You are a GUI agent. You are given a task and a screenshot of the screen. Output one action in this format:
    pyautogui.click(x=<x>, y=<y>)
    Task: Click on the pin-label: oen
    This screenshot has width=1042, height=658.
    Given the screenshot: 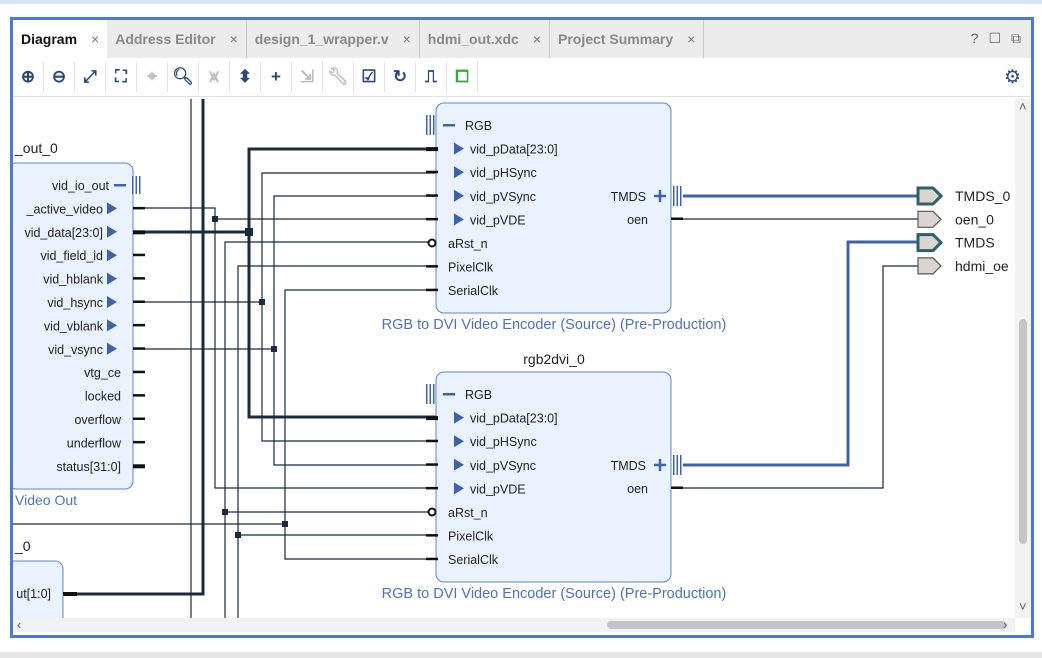 What is the action you would take?
    pyautogui.click(x=637, y=220)
    